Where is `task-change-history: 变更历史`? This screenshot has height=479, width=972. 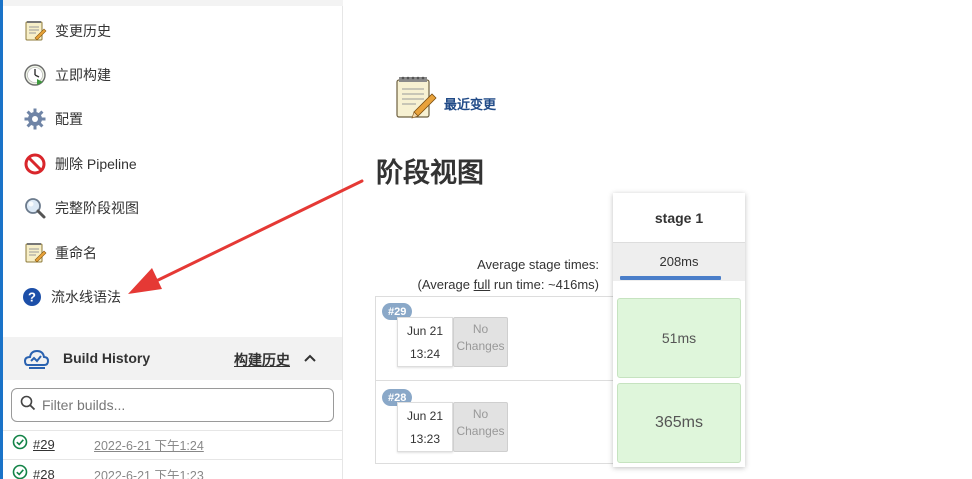 task-change-history: 变更历史 is located at coordinates (66, 31).